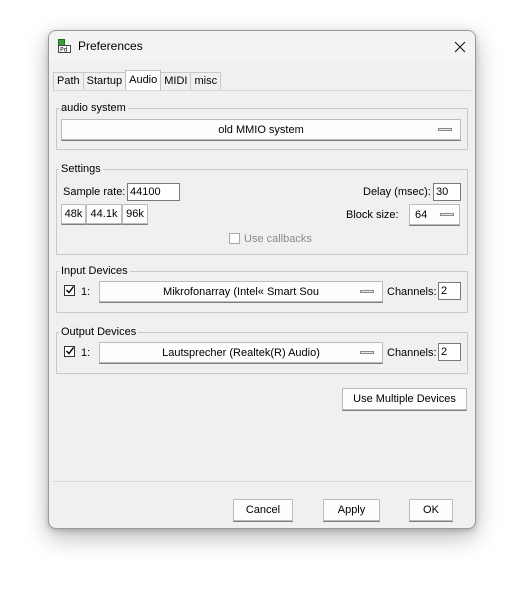  Describe the element at coordinates (153, 192) in the screenshot. I see `sample-rate-input: 44100` at that location.